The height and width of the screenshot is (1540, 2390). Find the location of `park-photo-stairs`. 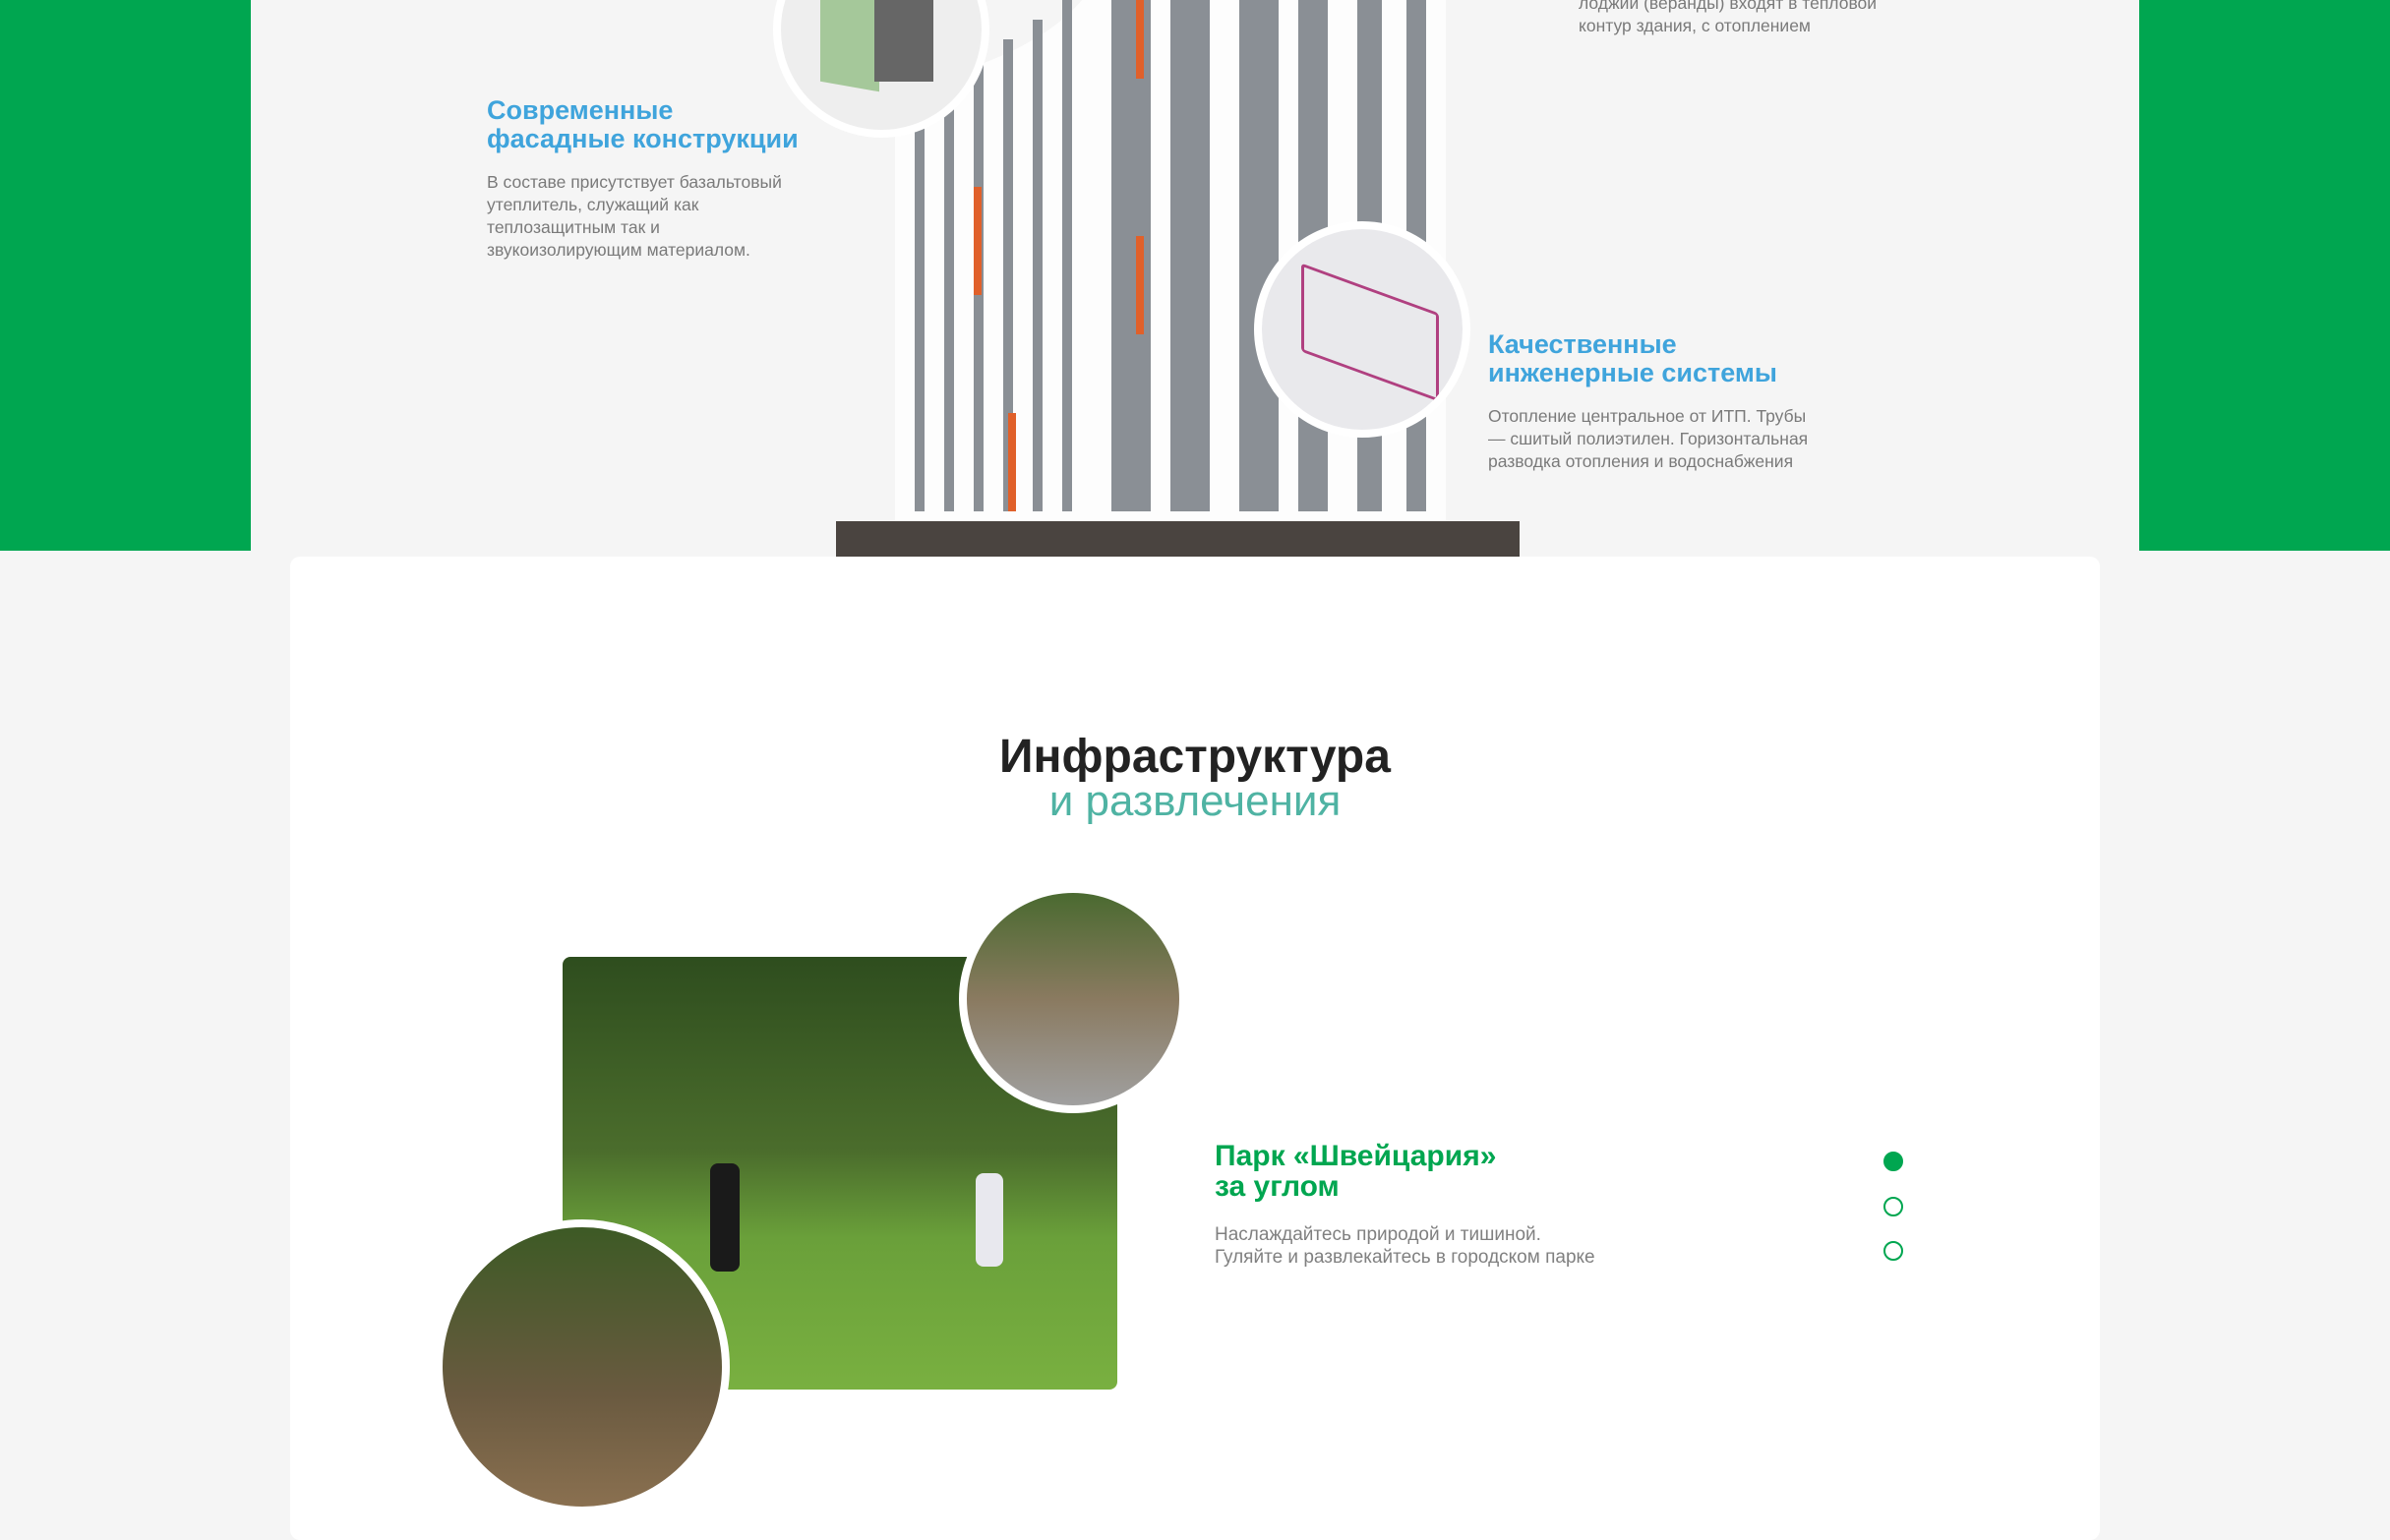

park-photo-stairs is located at coordinates (582, 1367).